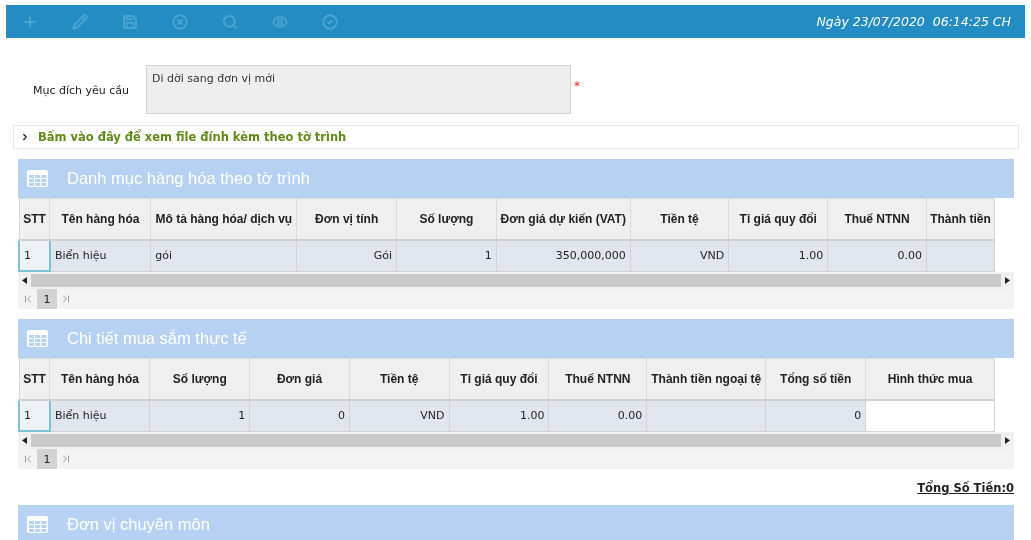 This screenshot has width=1031, height=540. Describe the element at coordinates (157, 338) in the screenshot. I see `section-title: Chi tiết mua sắm thực tế` at that location.